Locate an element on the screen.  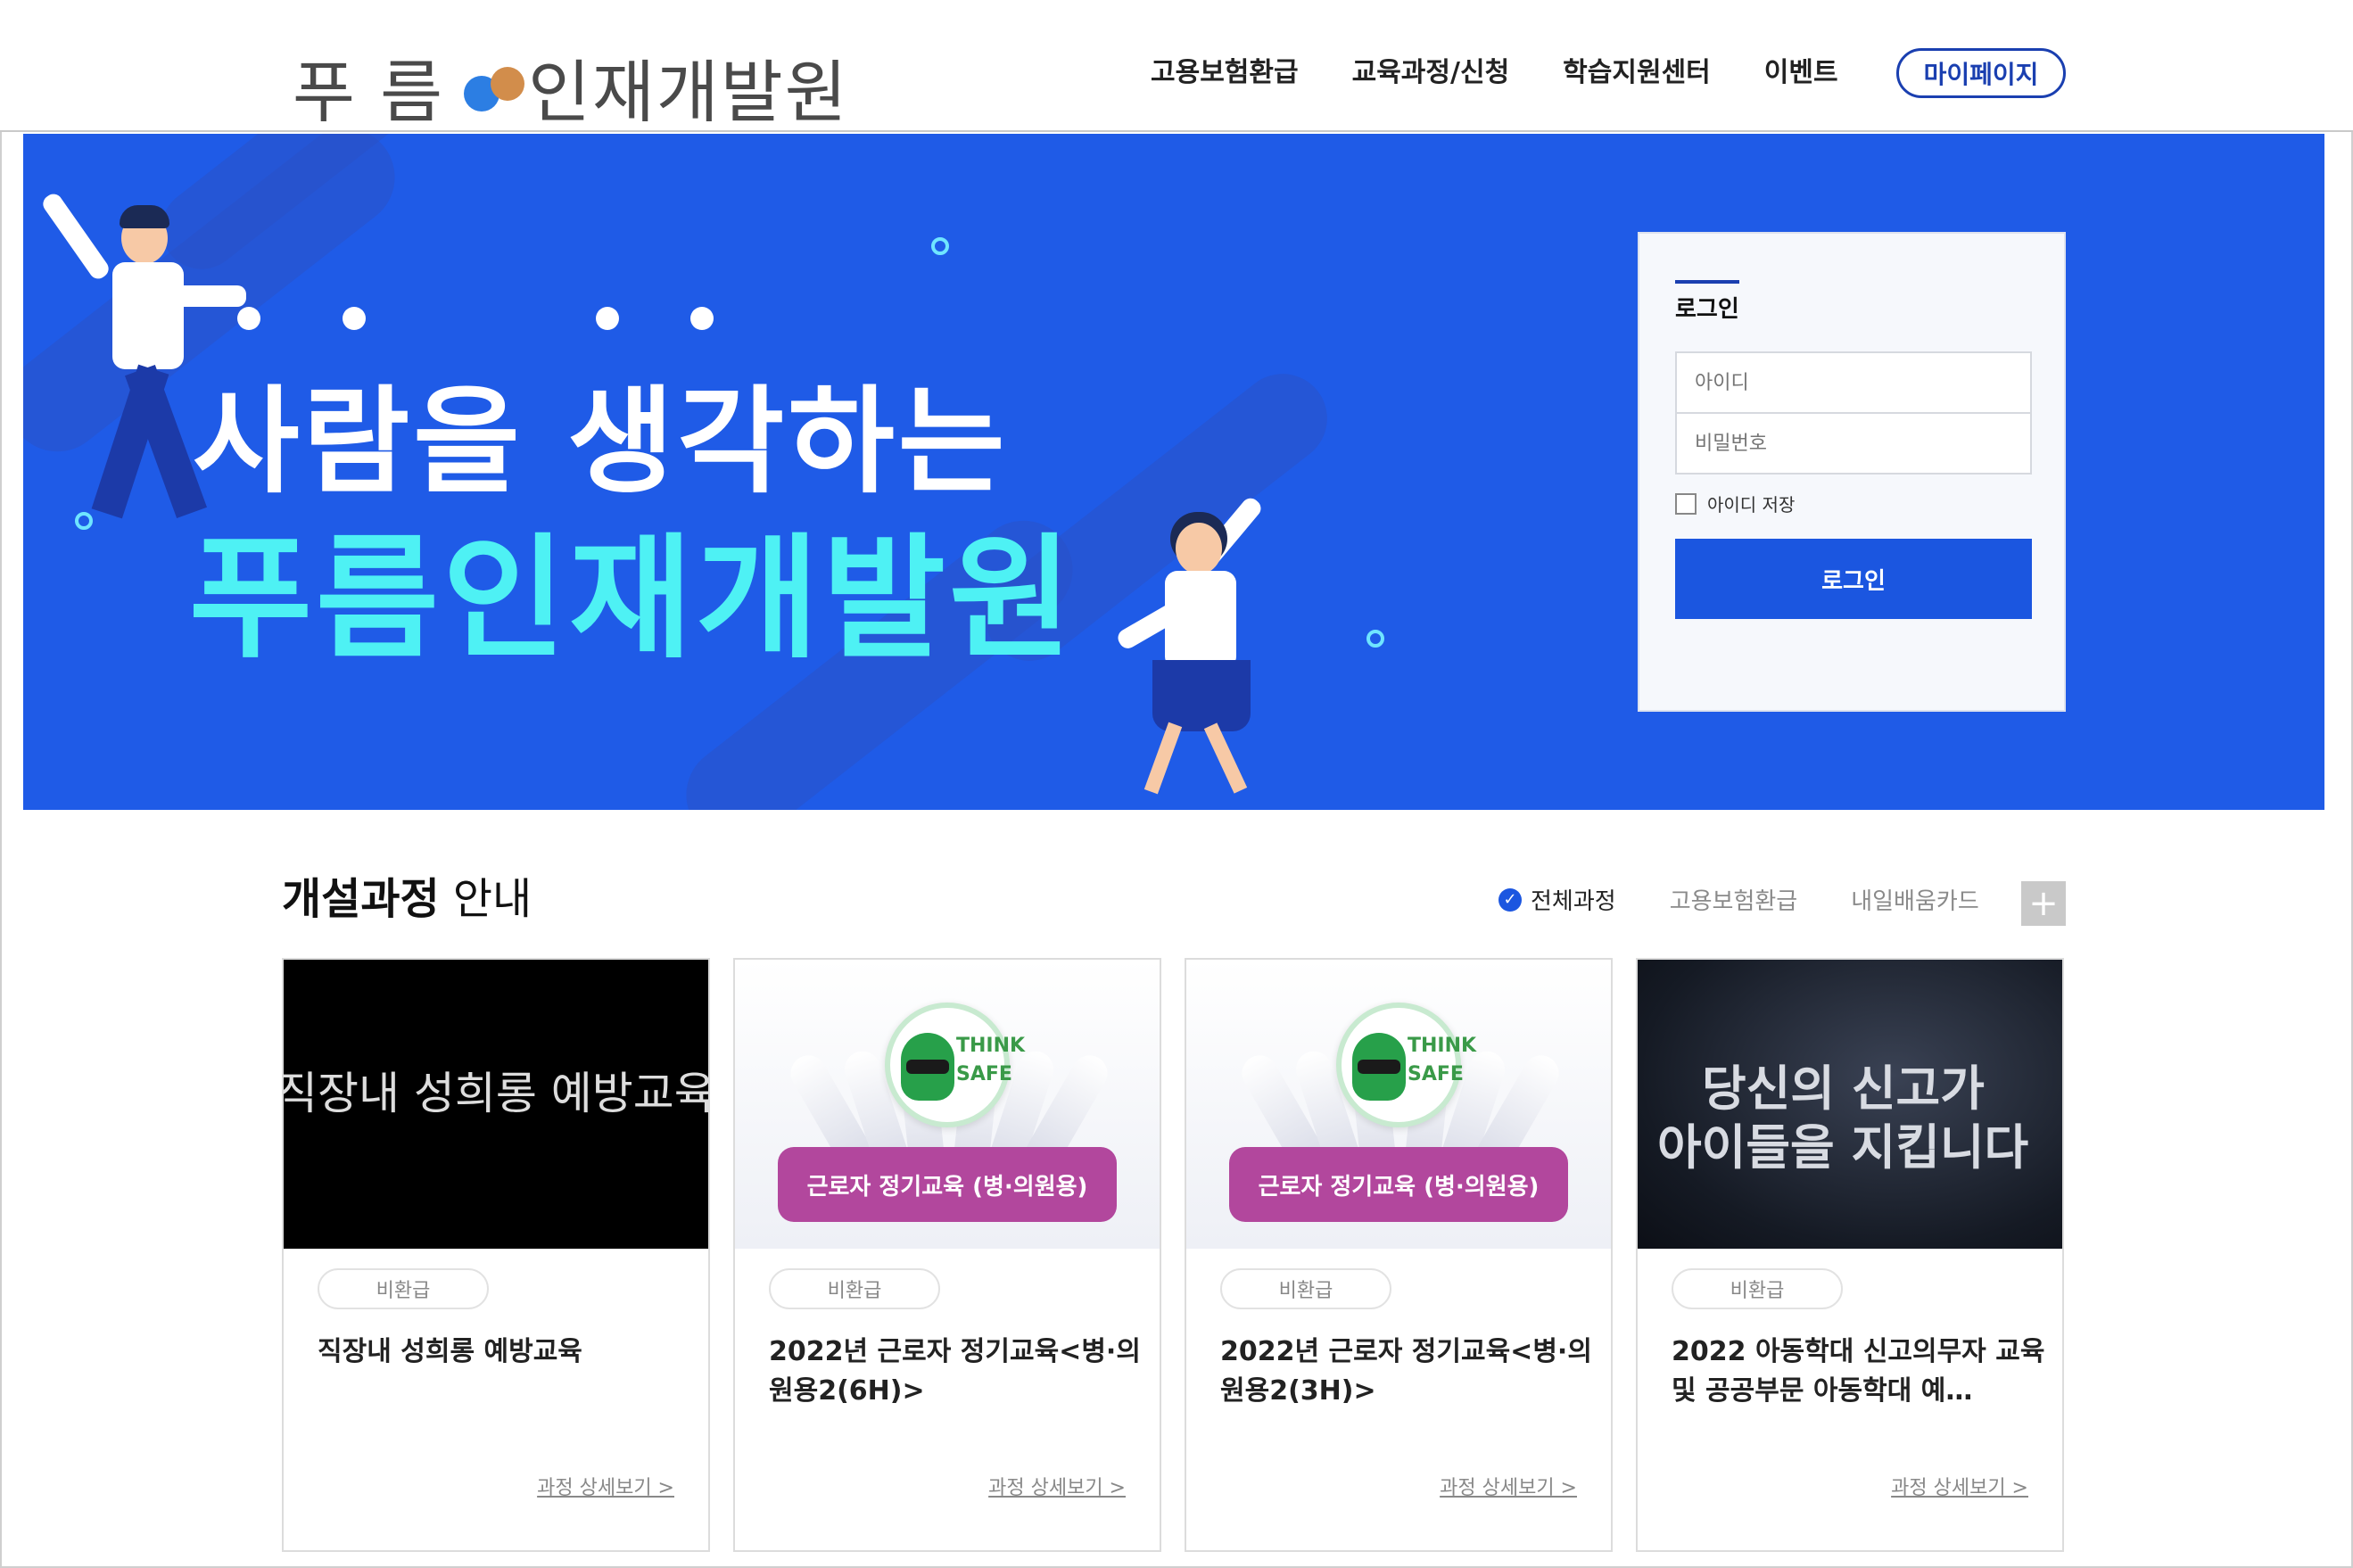
course-thumbnail: 당신의 신고가 아이들을 지킵니다 is located at coordinates (1850, 1104).